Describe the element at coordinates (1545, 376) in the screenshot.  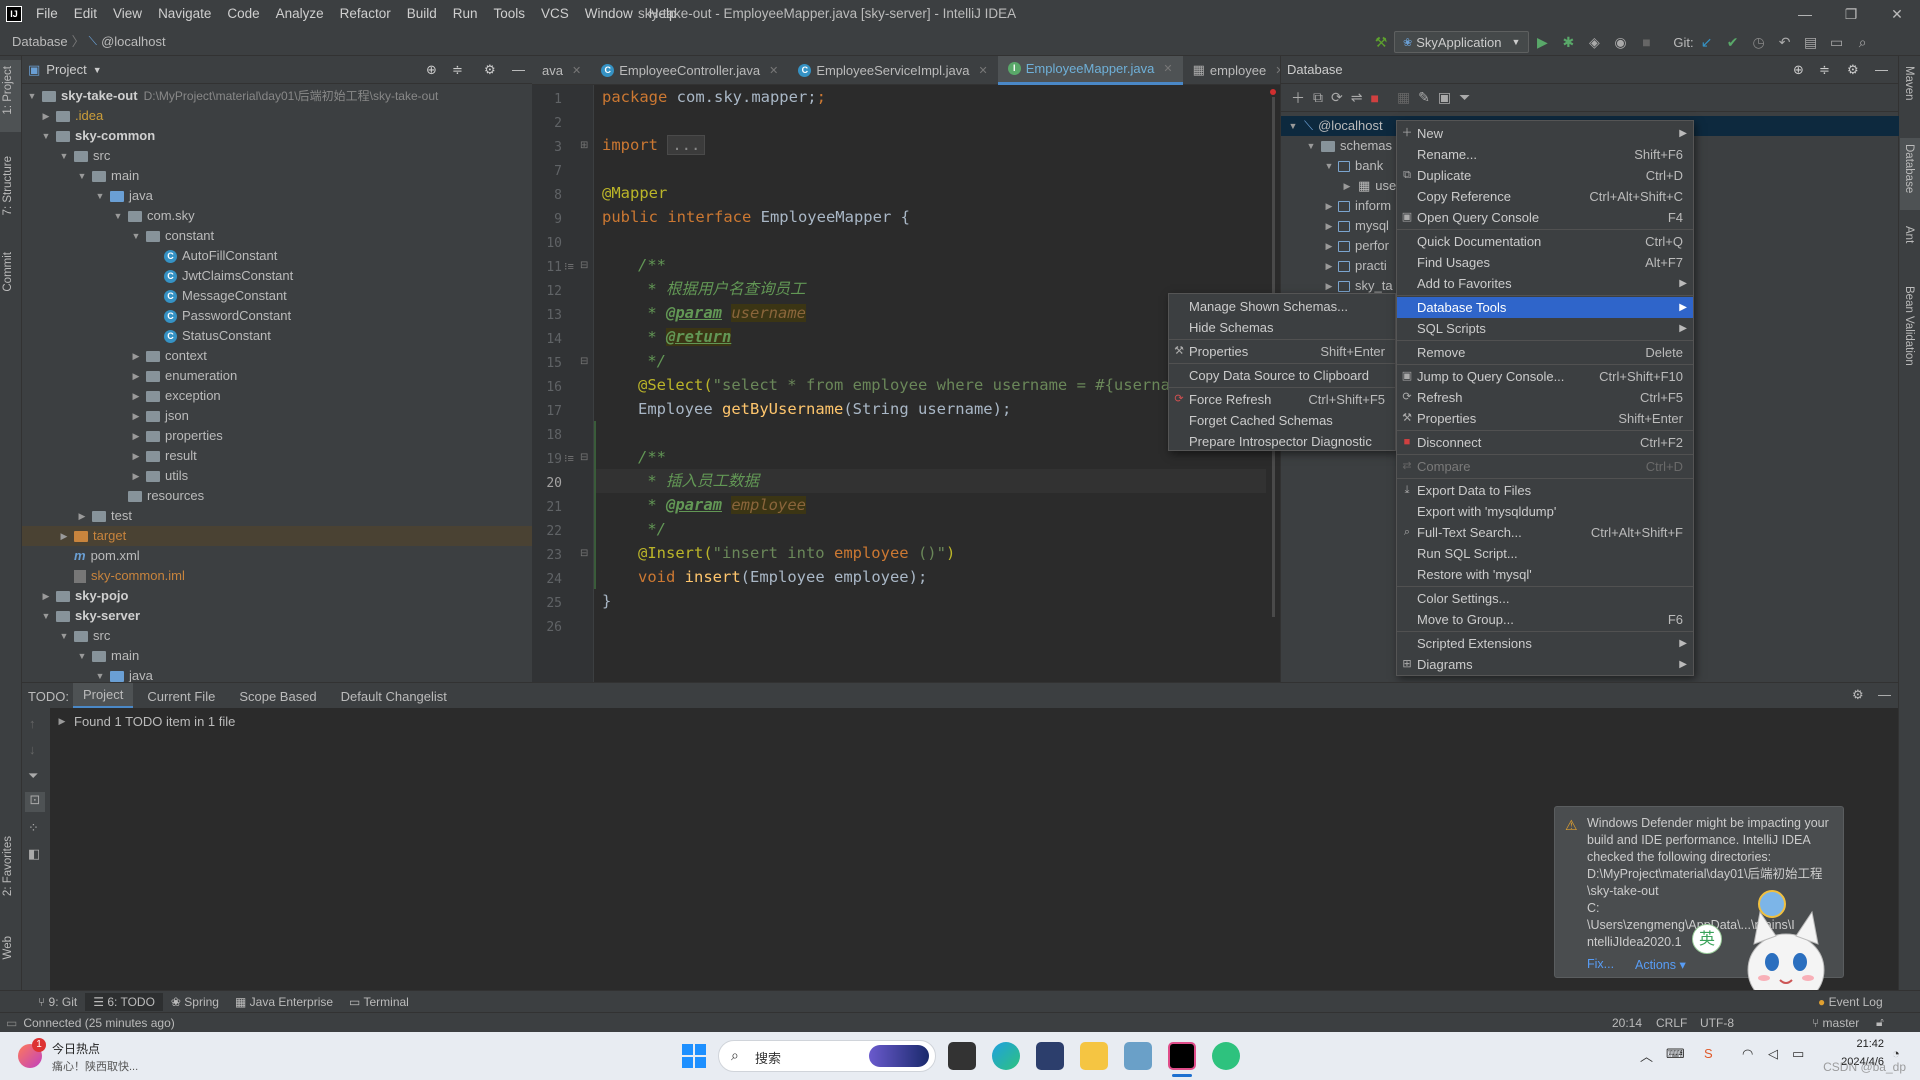
I see `menu-jump-to-query-console: ▣ Jump to Query Console... Ctrl+Shift+F10` at that location.